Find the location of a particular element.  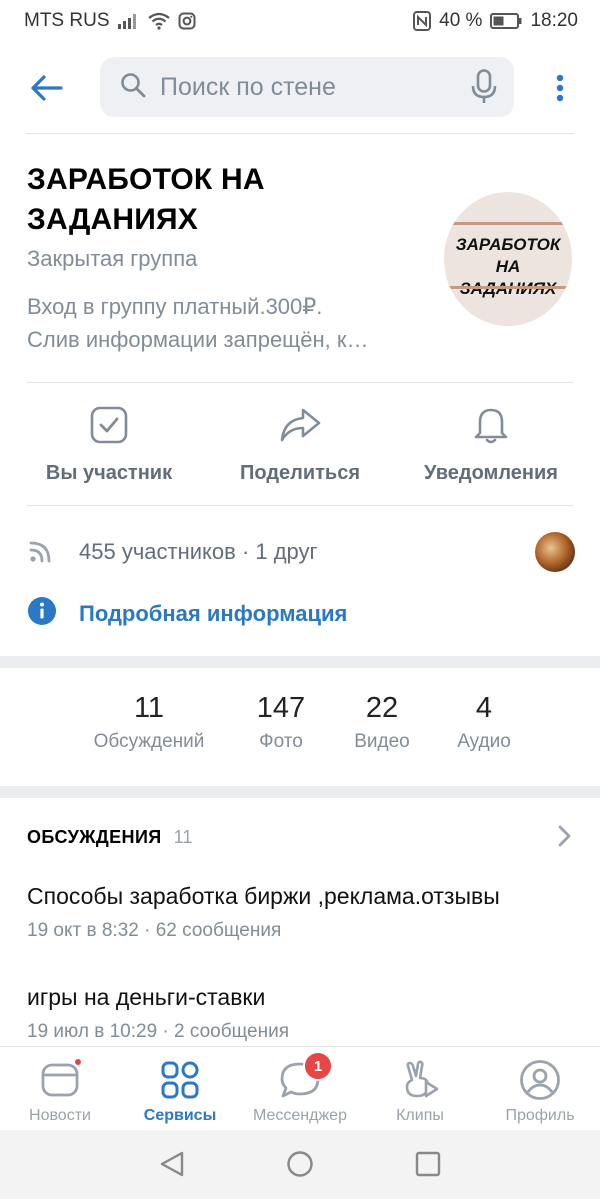

group-actions: Вы участник Поделиться Уведомления is located at coordinates (300, 450).